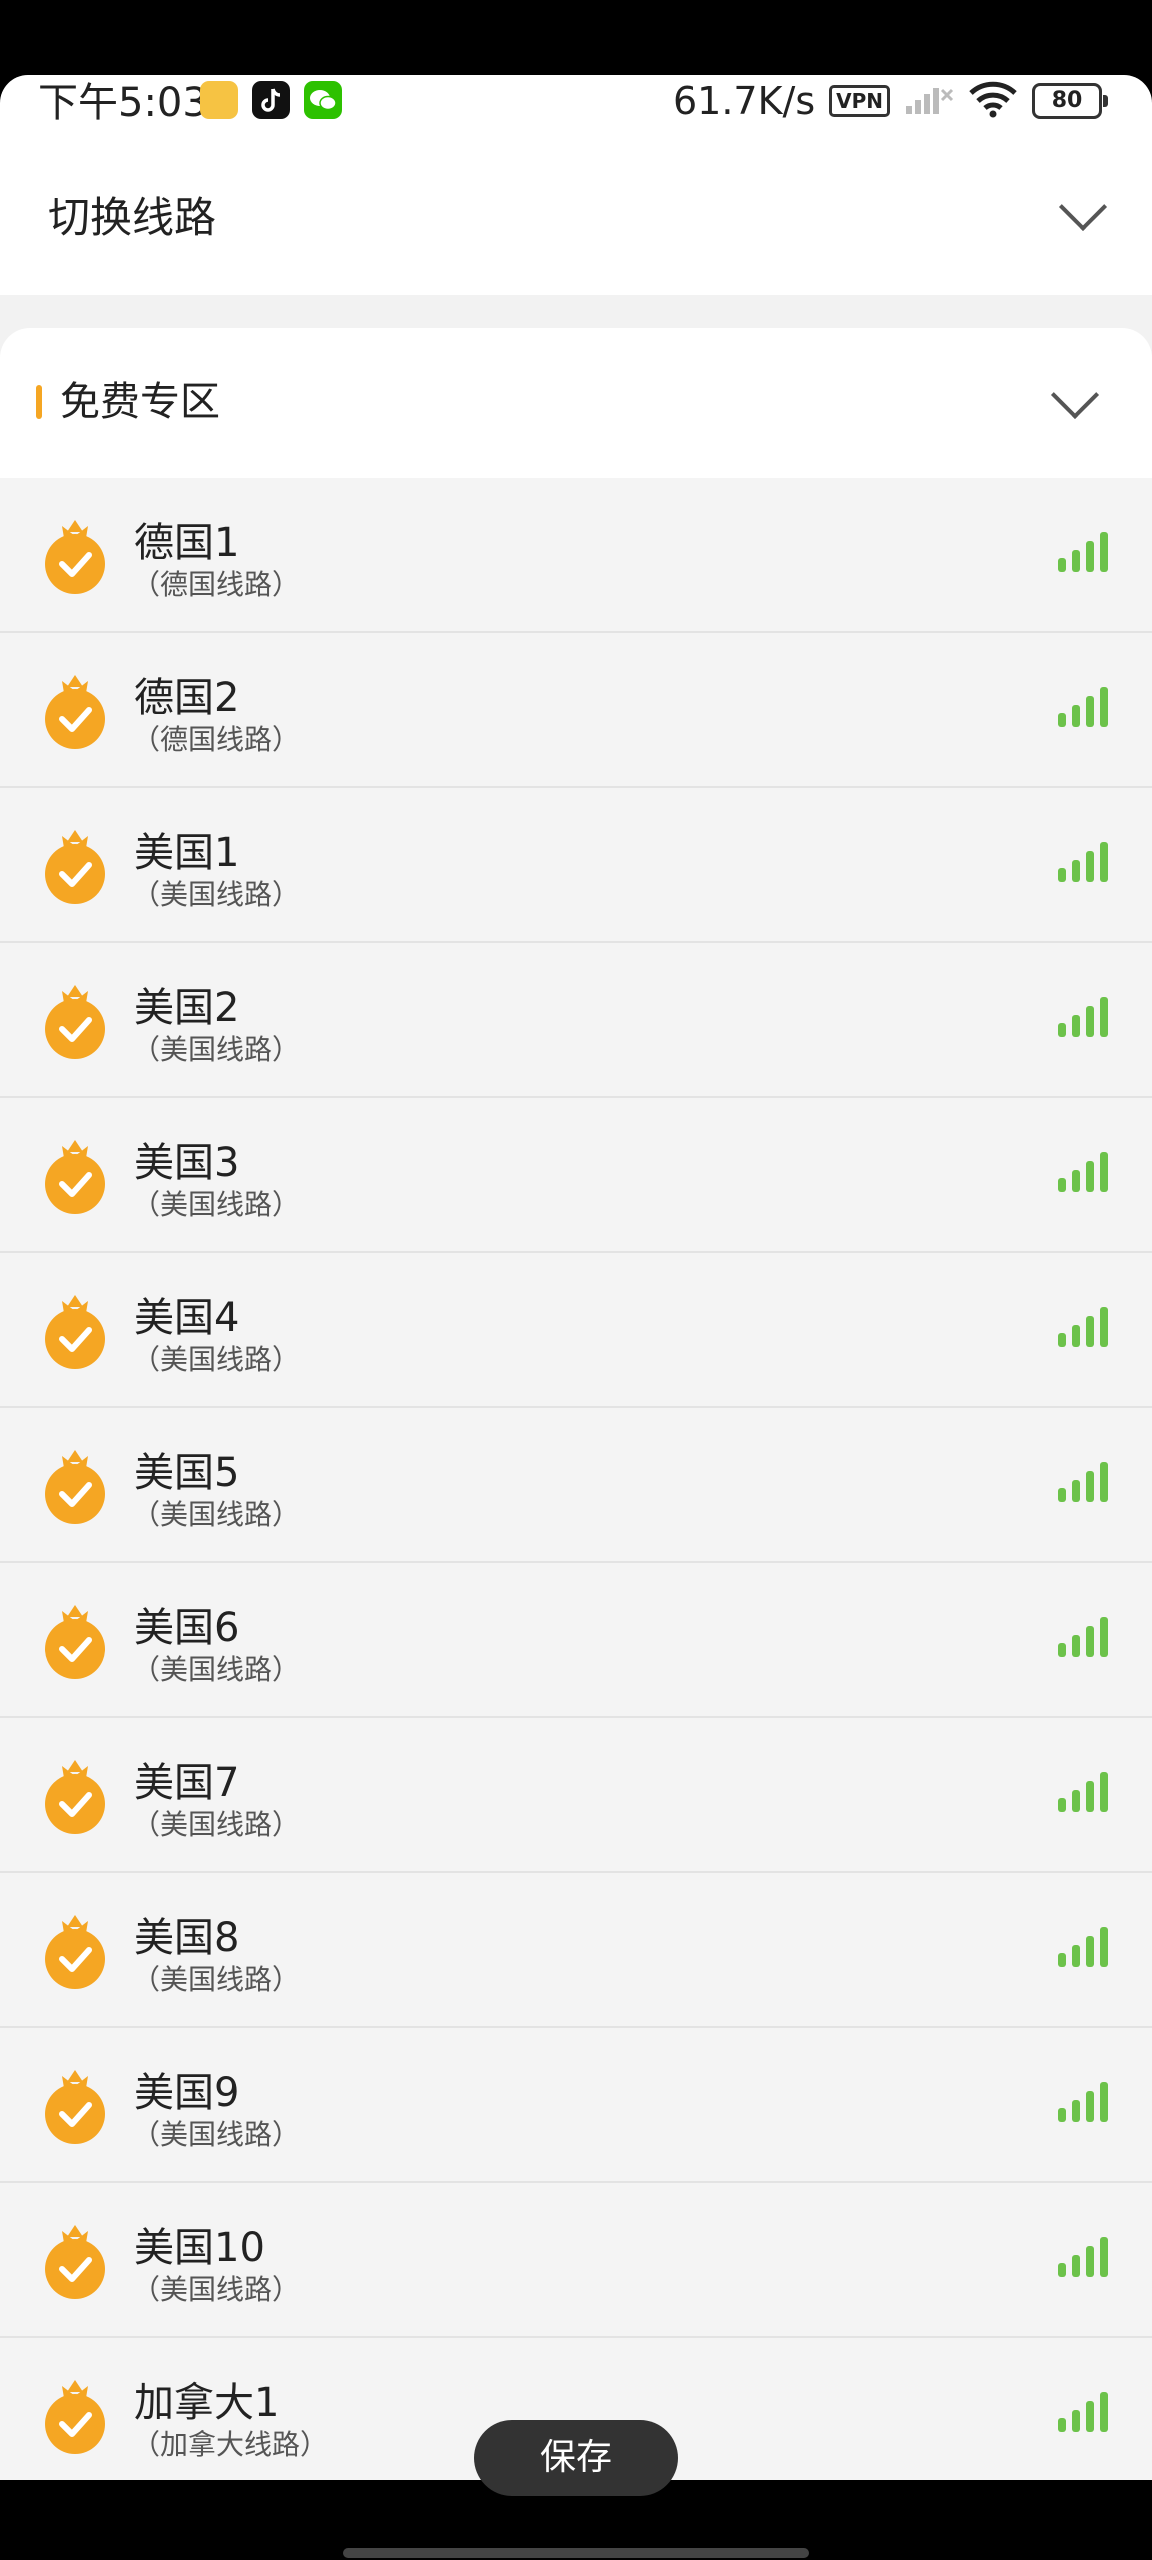  Describe the element at coordinates (576, 217) in the screenshot. I see `switch-line-card: 切换线路` at that location.